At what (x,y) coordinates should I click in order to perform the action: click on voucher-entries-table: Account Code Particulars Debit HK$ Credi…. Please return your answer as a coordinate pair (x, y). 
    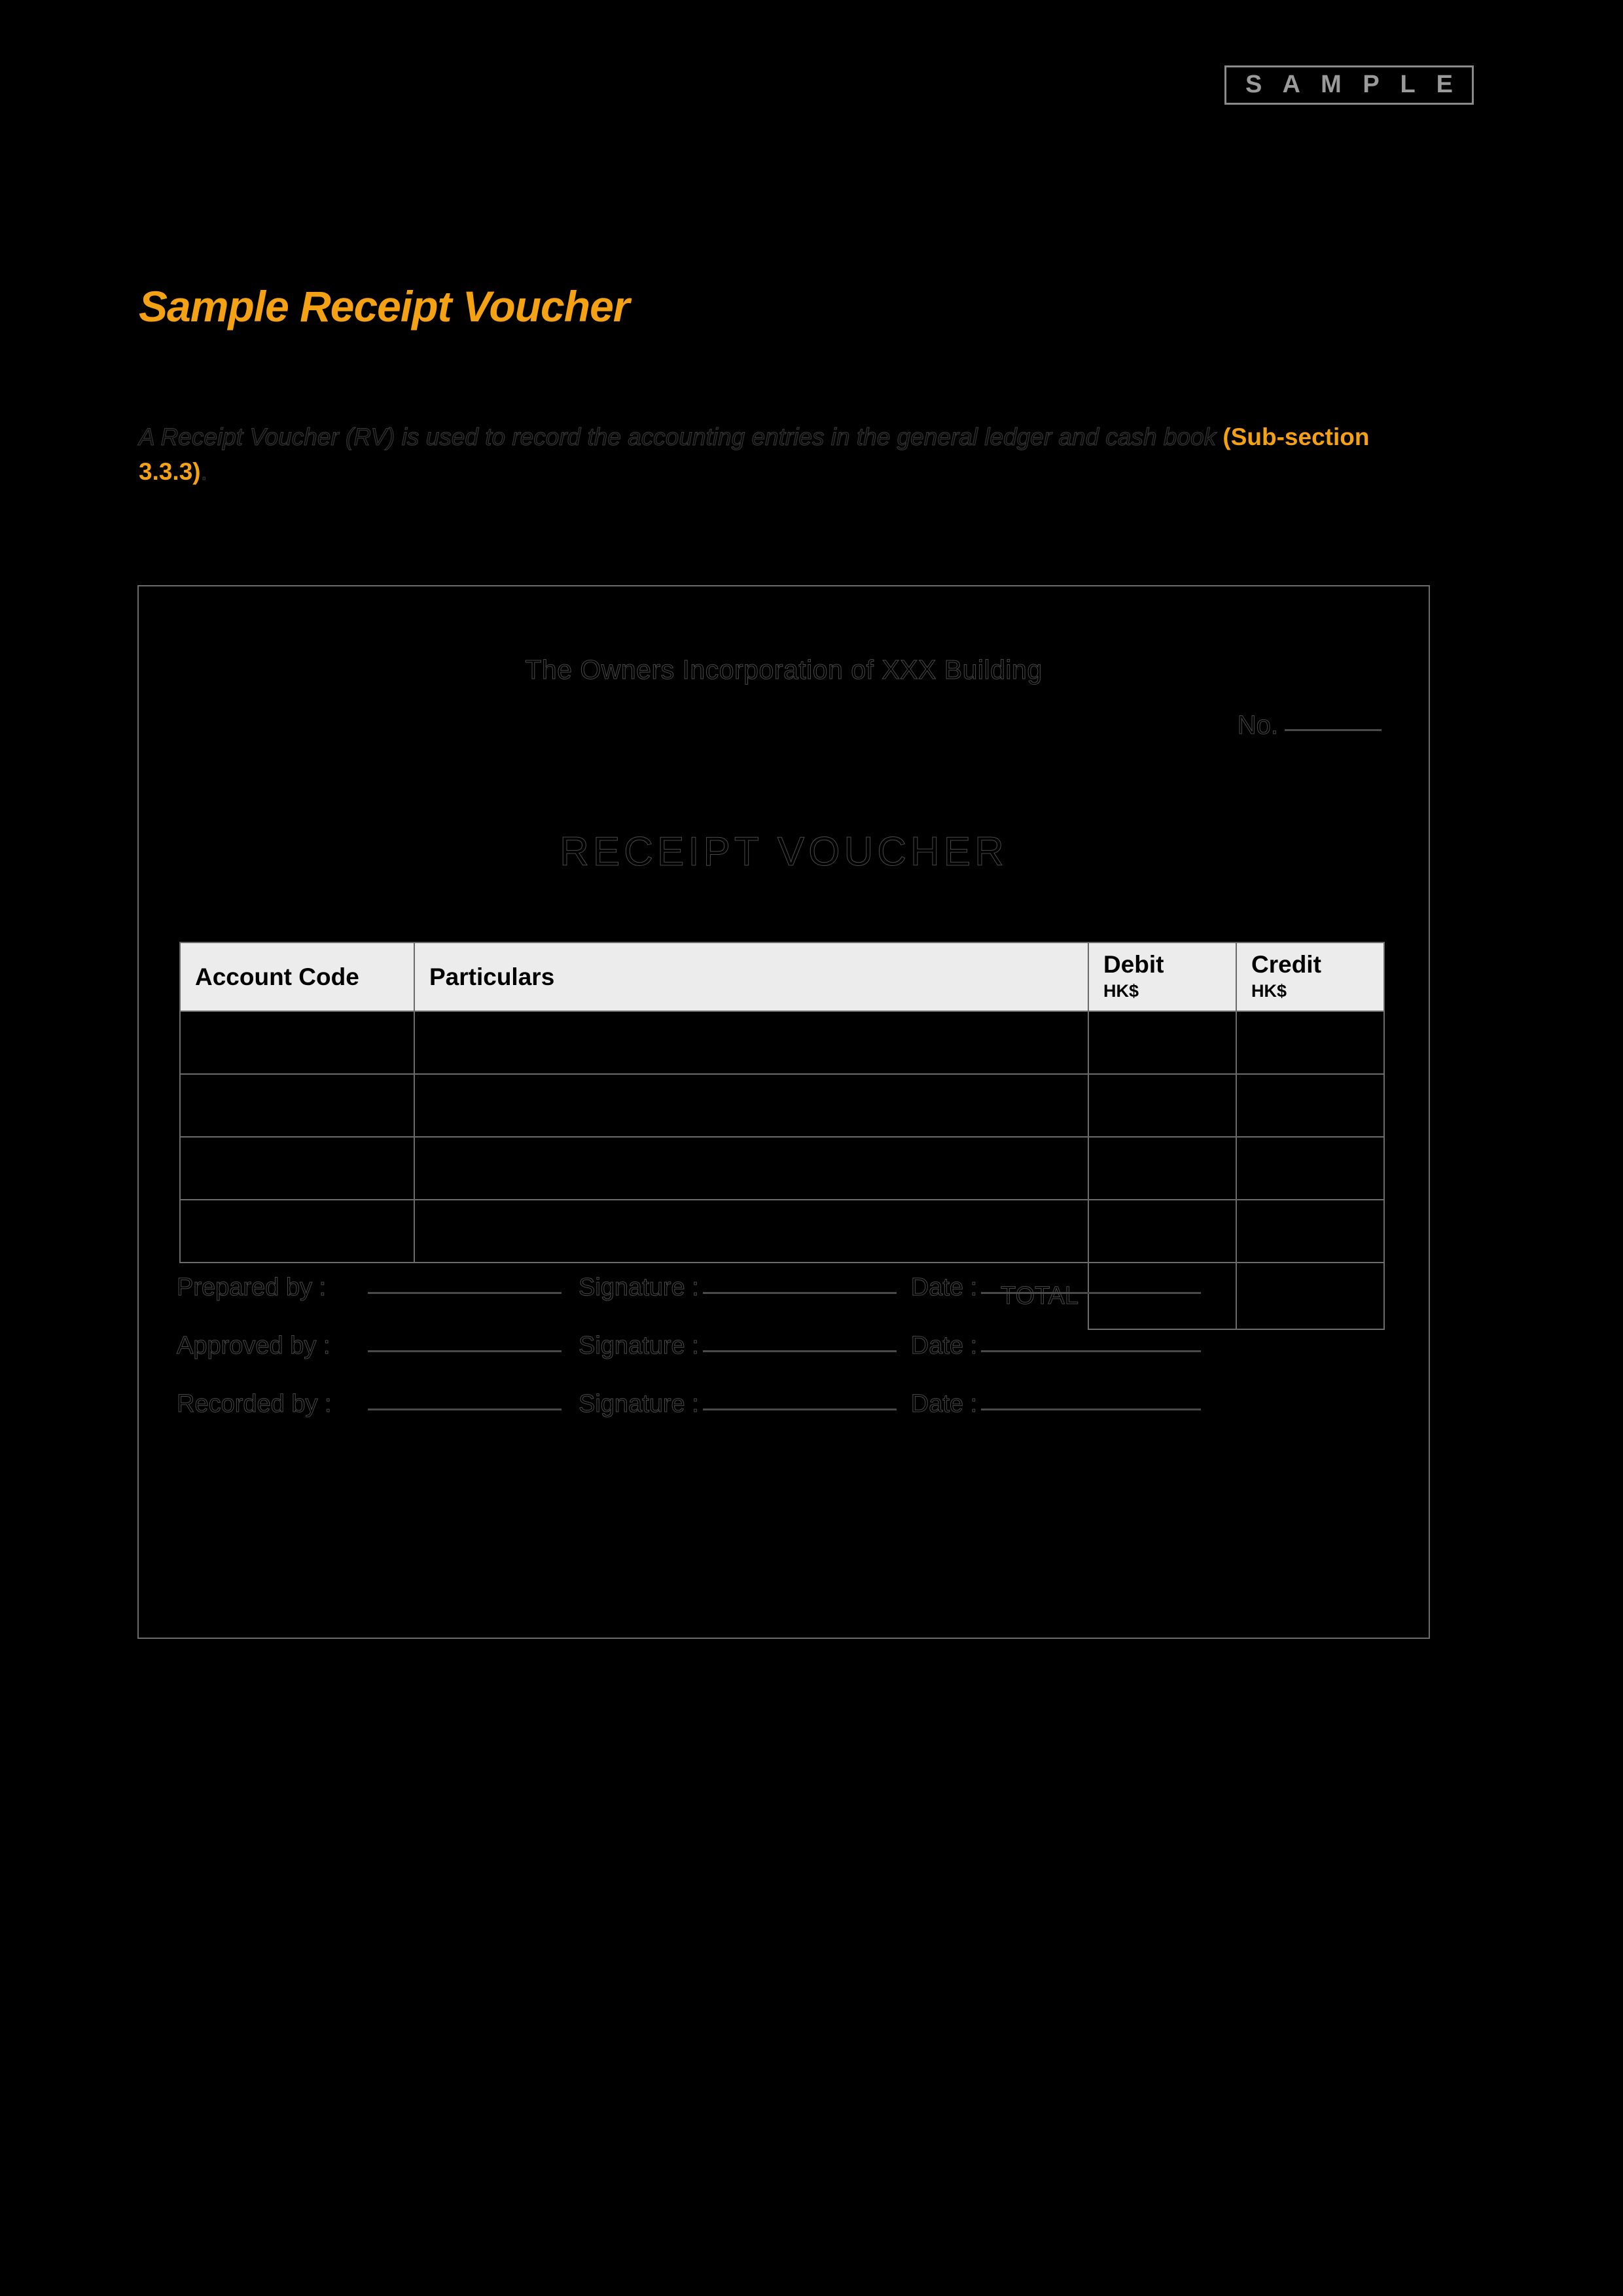
    Looking at the image, I should click on (782, 1136).